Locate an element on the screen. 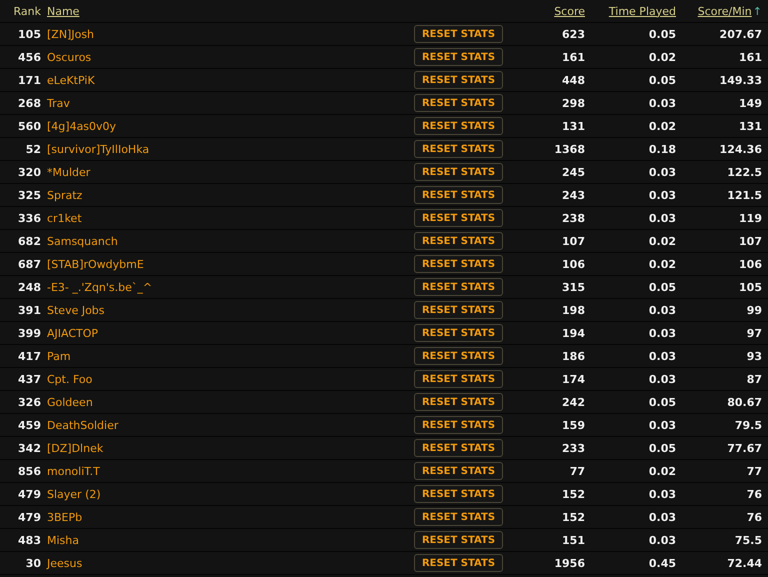 This screenshot has width=768, height=577. rank-cell: 399 is located at coordinates (29, 333).